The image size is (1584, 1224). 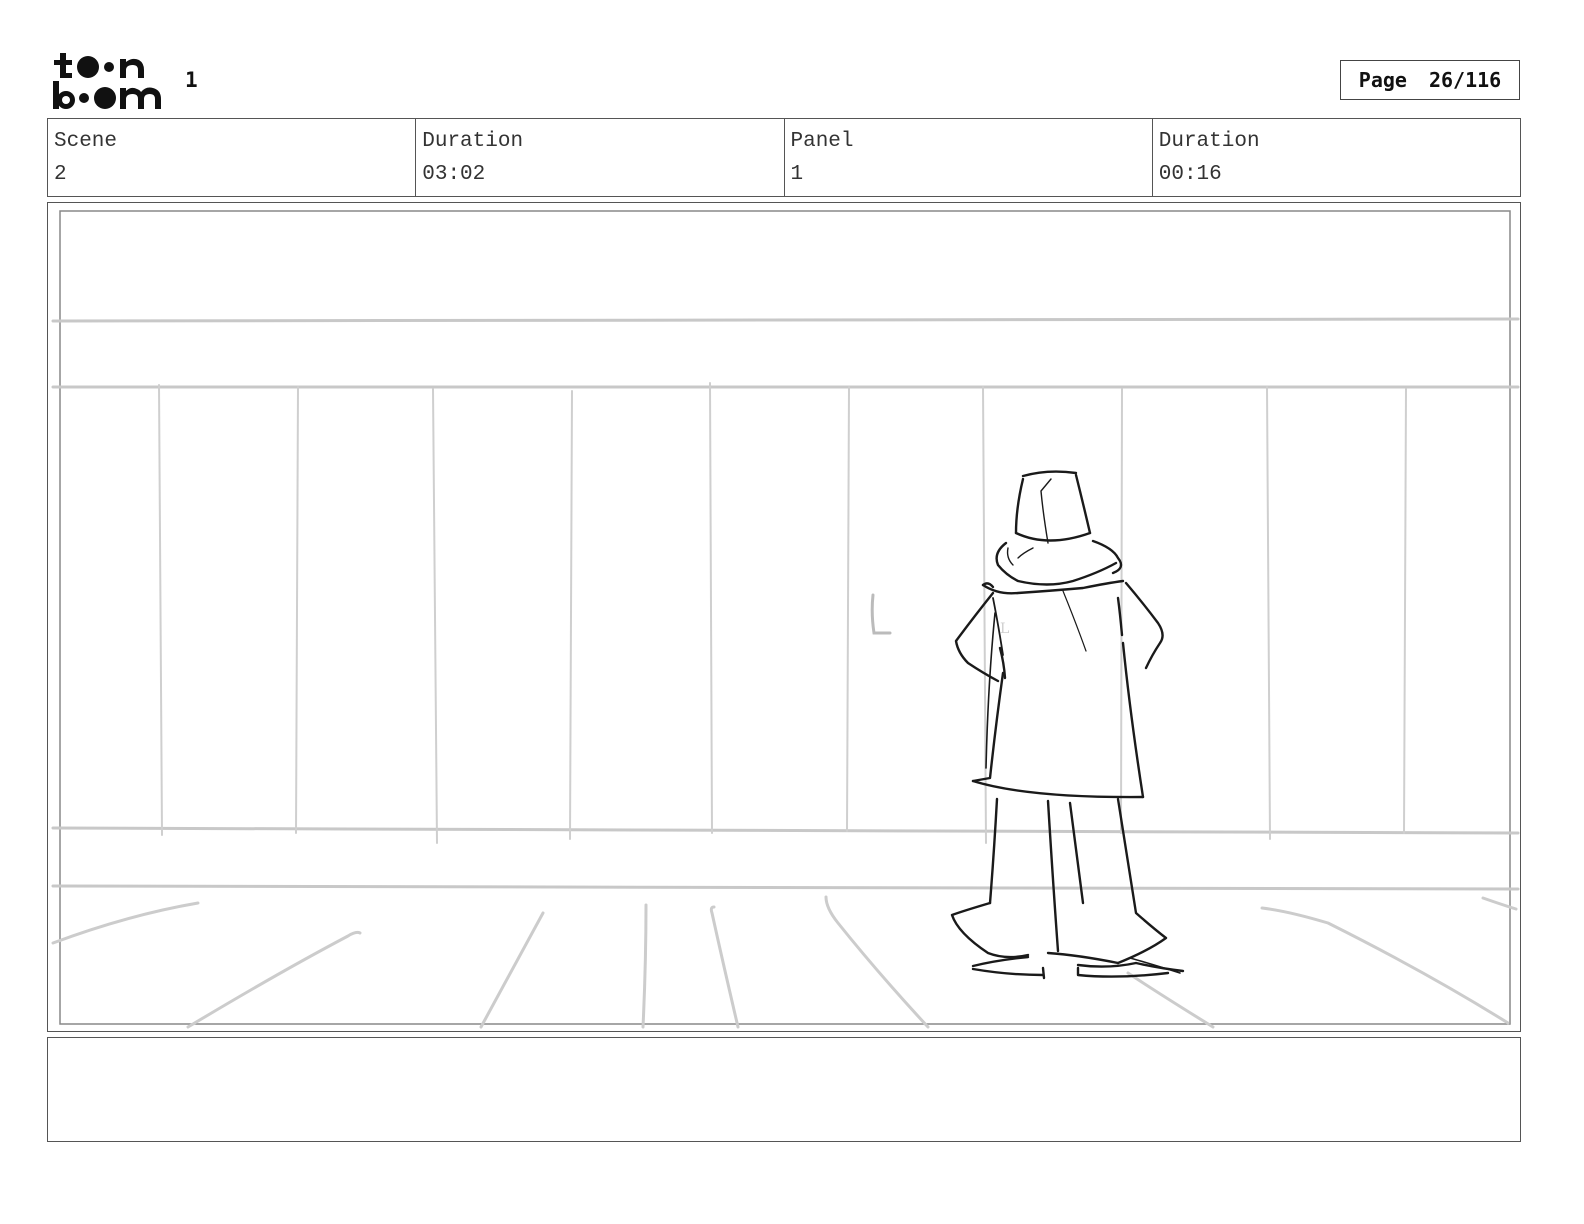 What do you see at coordinates (86, 141) in the screenshot?
I see `scene-label: Scene` at bounding box center [86, 141].